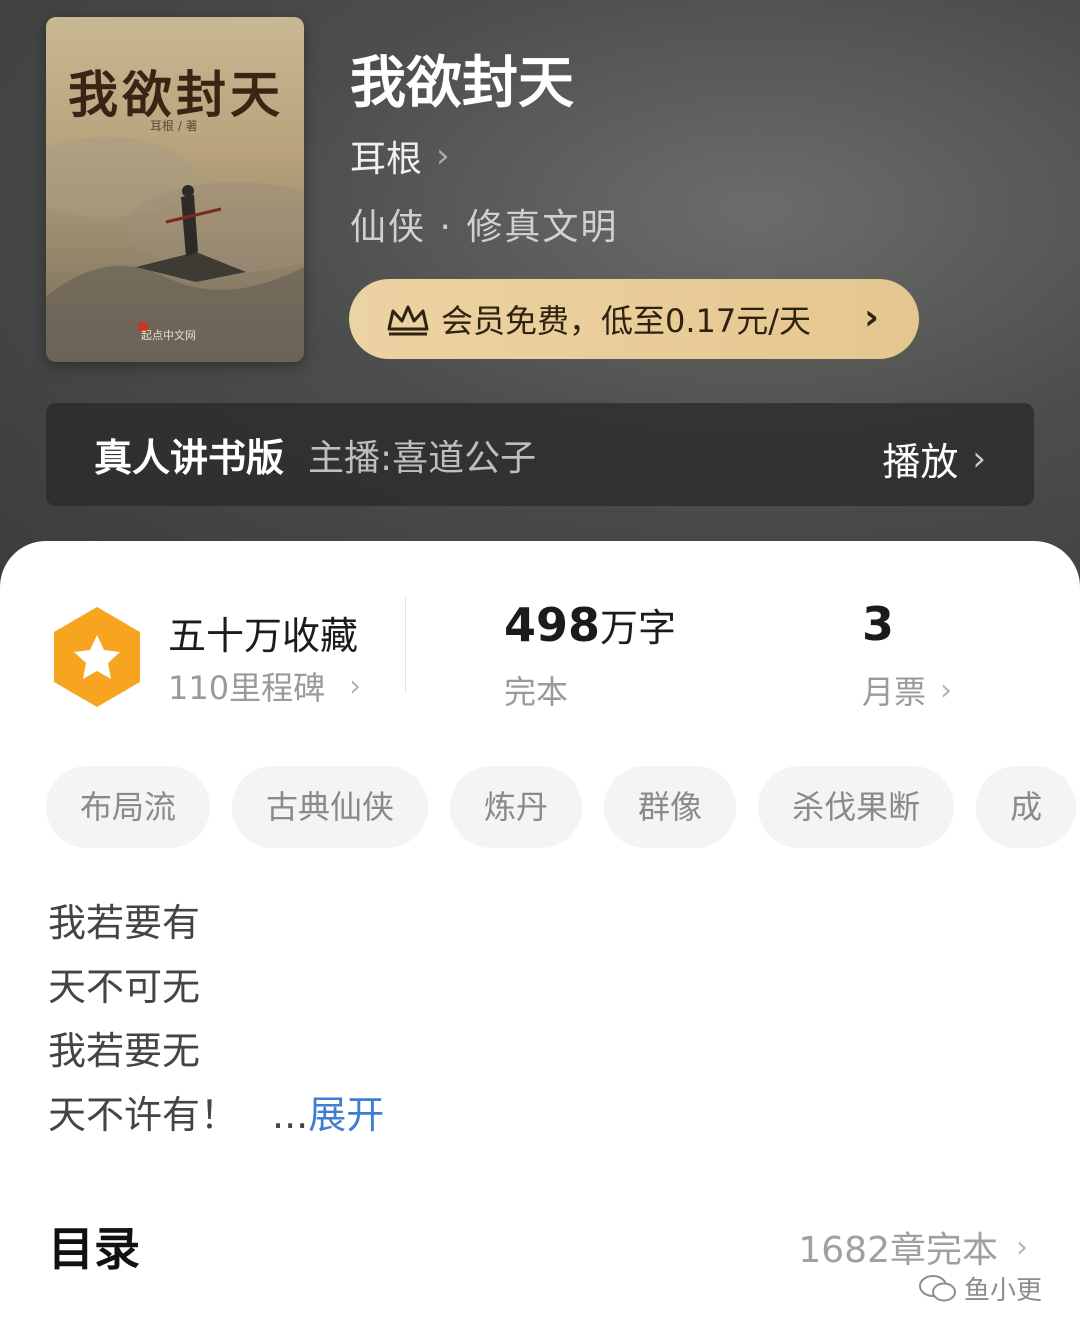  I want to click on intro-line: 我若要有, so click(124, 923).